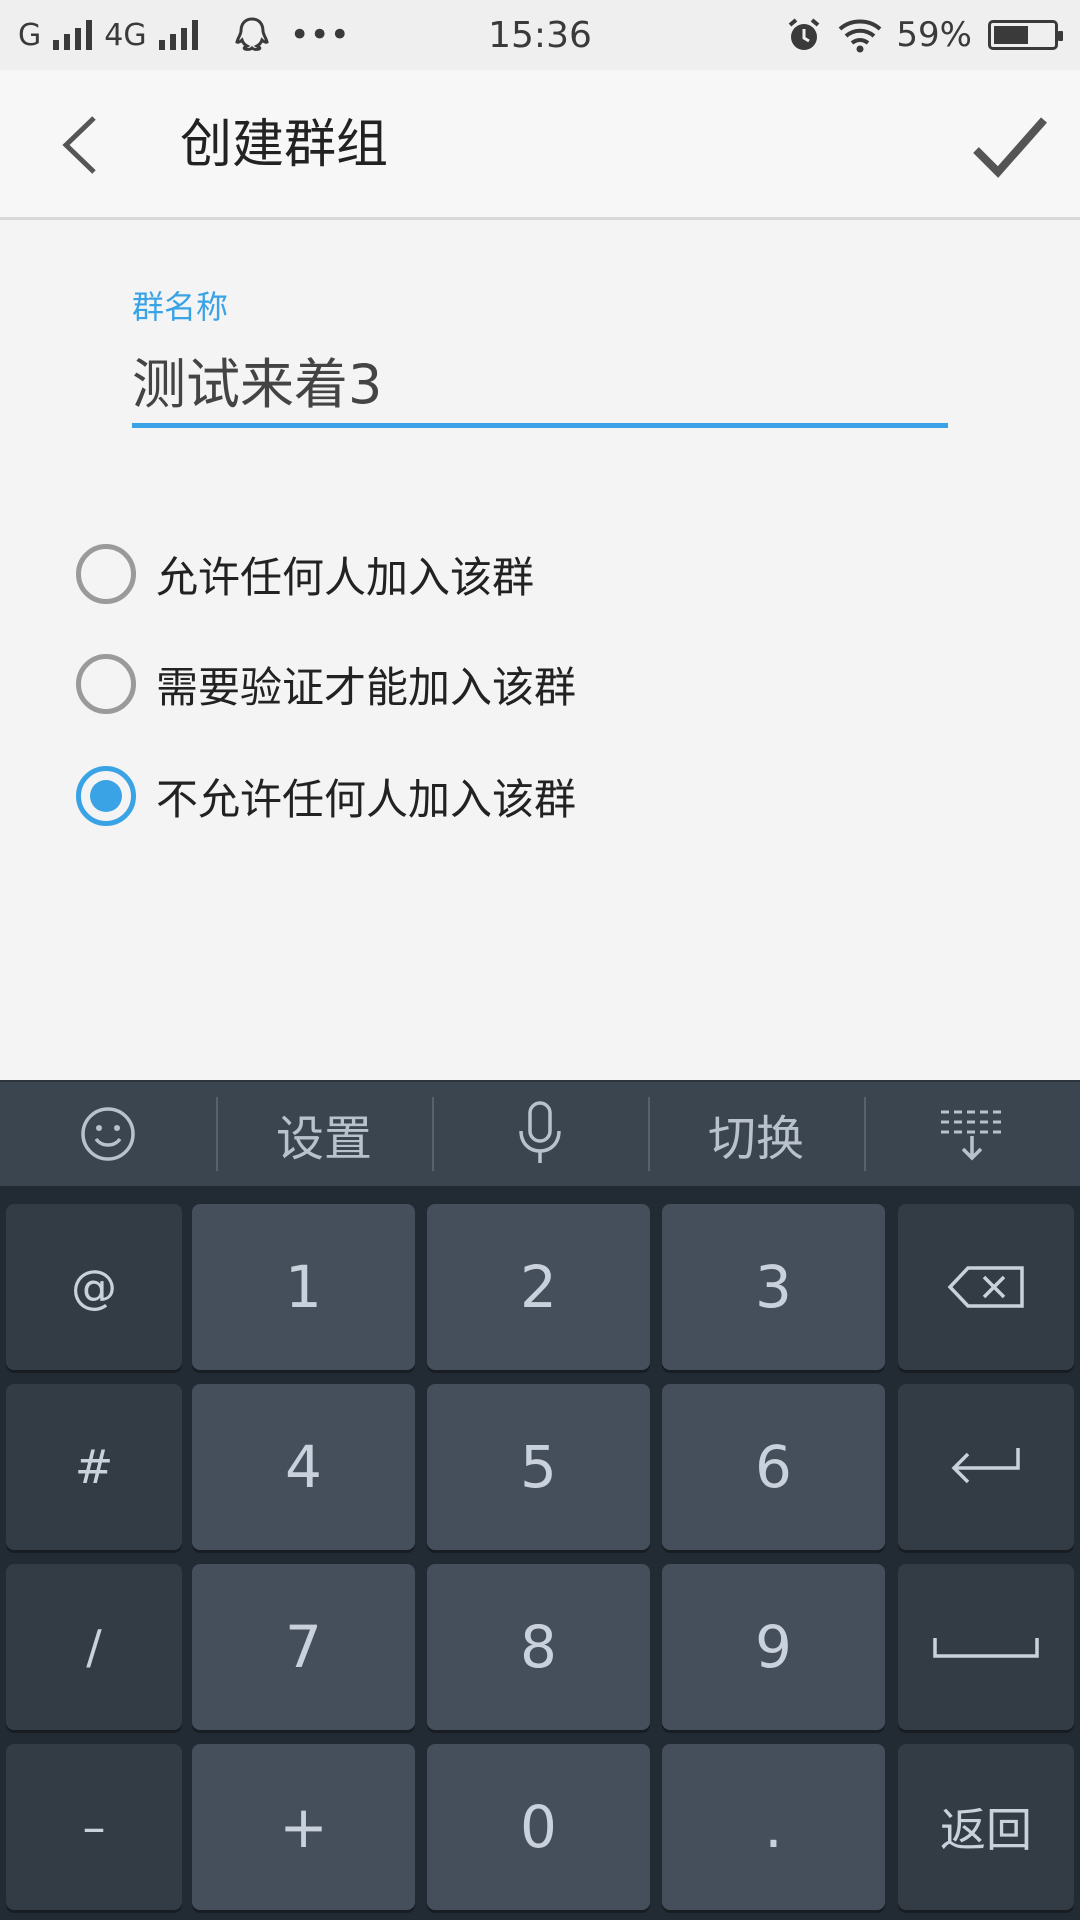  What do you see at coordinates (303, 1827) in the screenshot?
I see `key: +` at bounding box center [303, 1827].